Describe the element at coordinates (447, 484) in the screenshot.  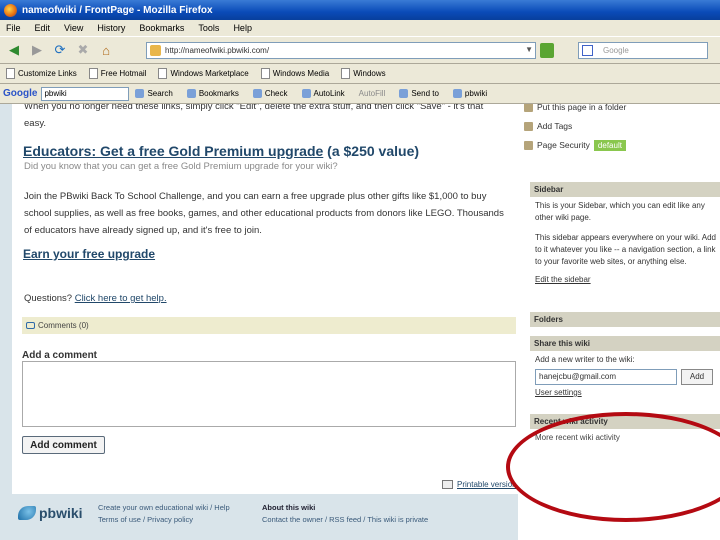
I see `printer-icon` at that location.